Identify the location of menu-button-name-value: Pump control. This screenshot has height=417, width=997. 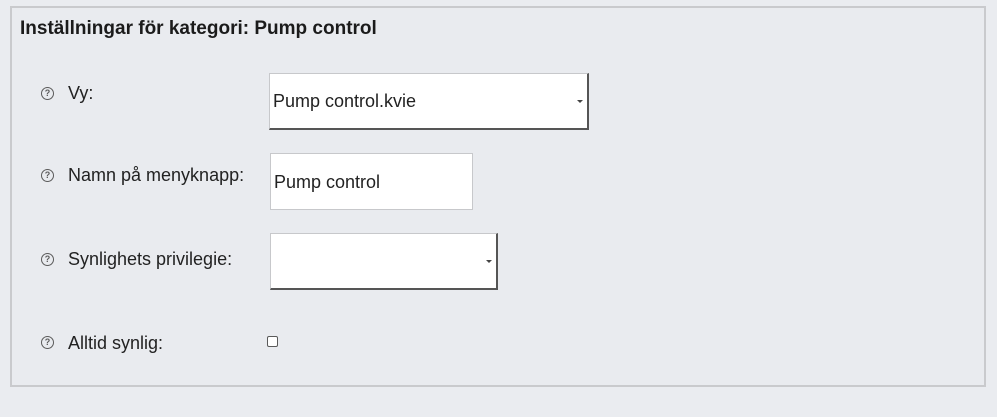
(327, 182).